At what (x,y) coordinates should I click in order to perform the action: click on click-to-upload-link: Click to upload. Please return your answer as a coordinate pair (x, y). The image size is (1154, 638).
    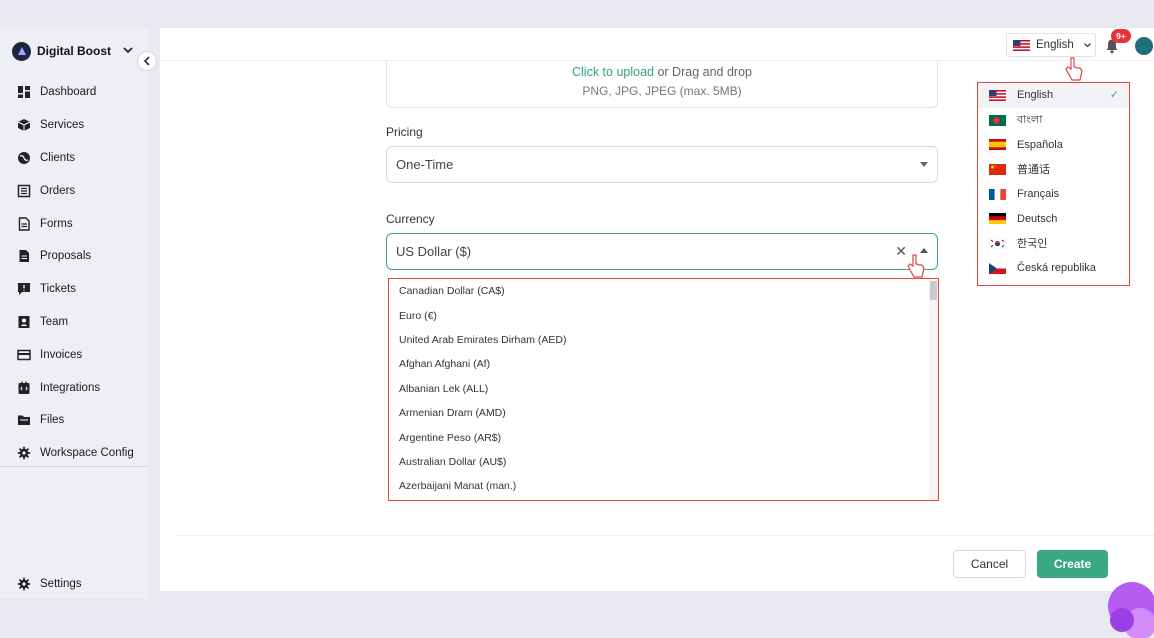
    Looking at the image, I should click on (613, 72).